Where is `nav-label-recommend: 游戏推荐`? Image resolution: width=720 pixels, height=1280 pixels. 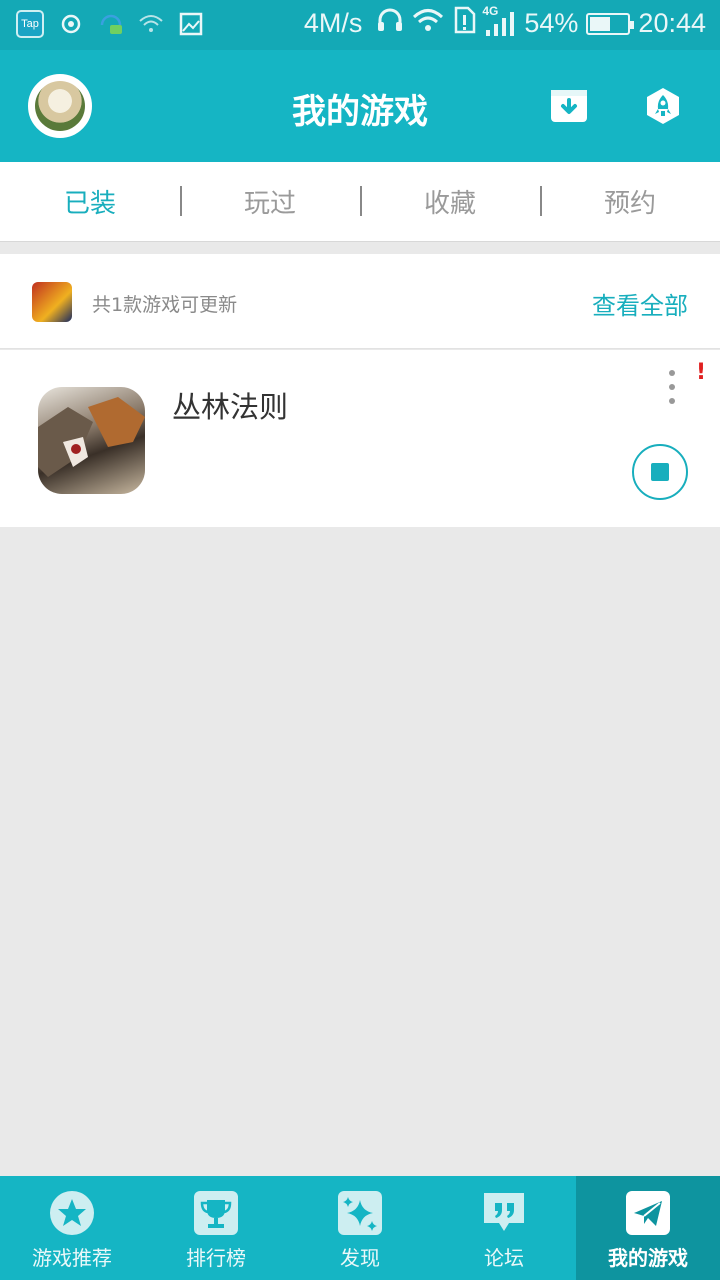 nav-label-recommend: 游戏推荐 is located at coordinates (72, 1258).